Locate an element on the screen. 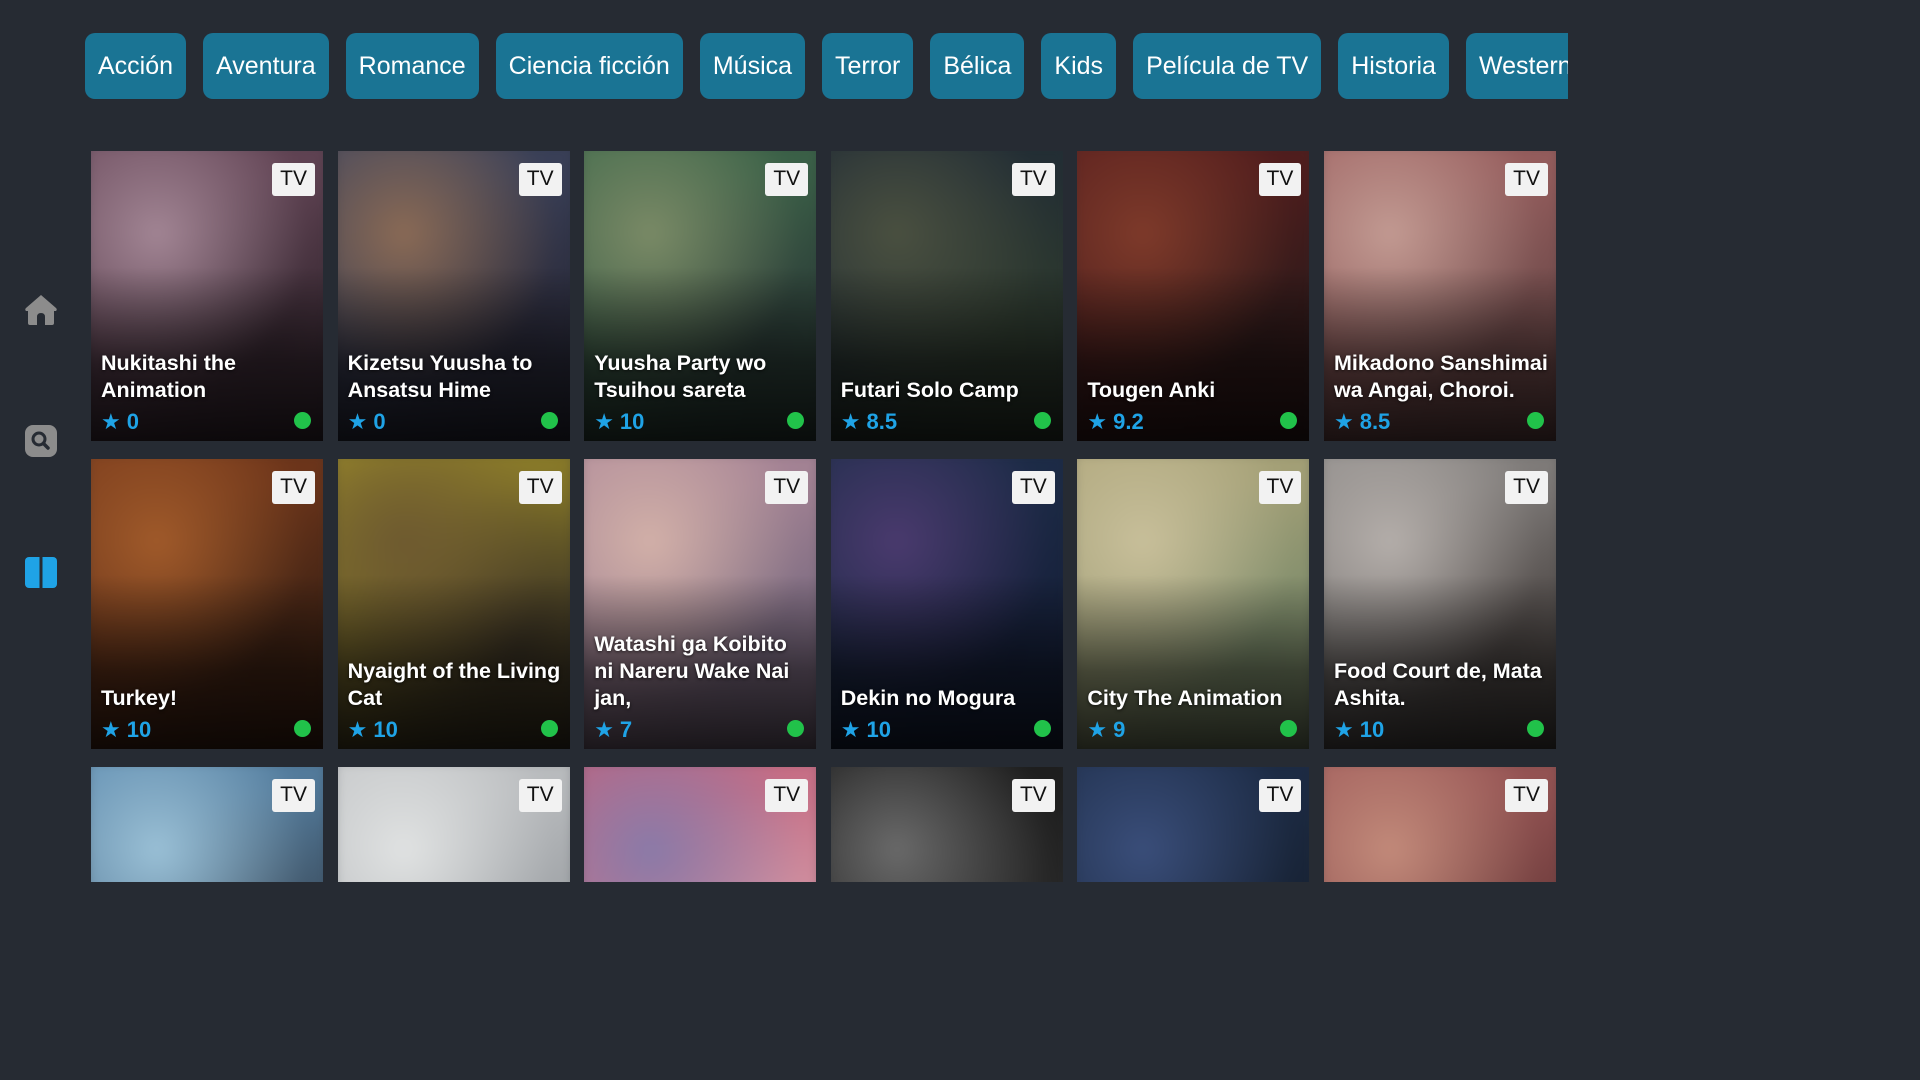 The width and height of the screenshot is (1920, 1080). genre-chip: Música is located at coordinates (752, 66).